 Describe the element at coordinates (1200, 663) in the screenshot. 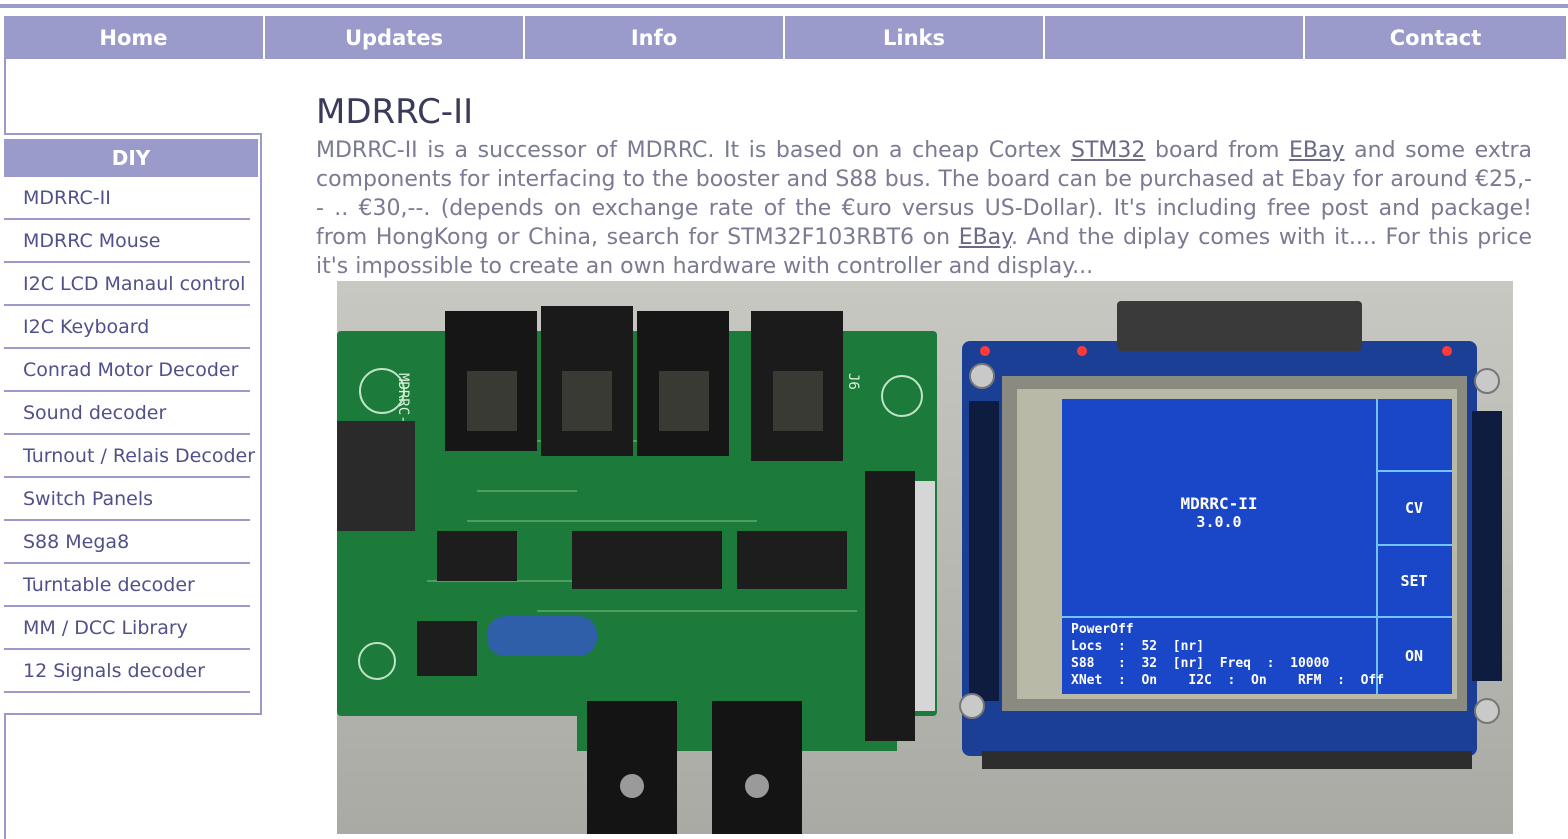

I see `lcd-status-line-3: S88 : 32 [nr] Freq : 10000` at that location.